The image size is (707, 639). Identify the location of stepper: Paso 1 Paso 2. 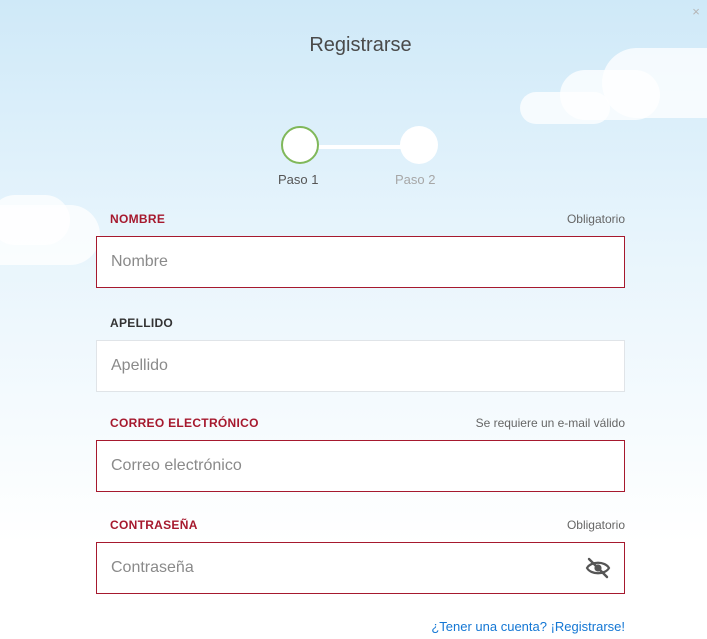
(368, 161).